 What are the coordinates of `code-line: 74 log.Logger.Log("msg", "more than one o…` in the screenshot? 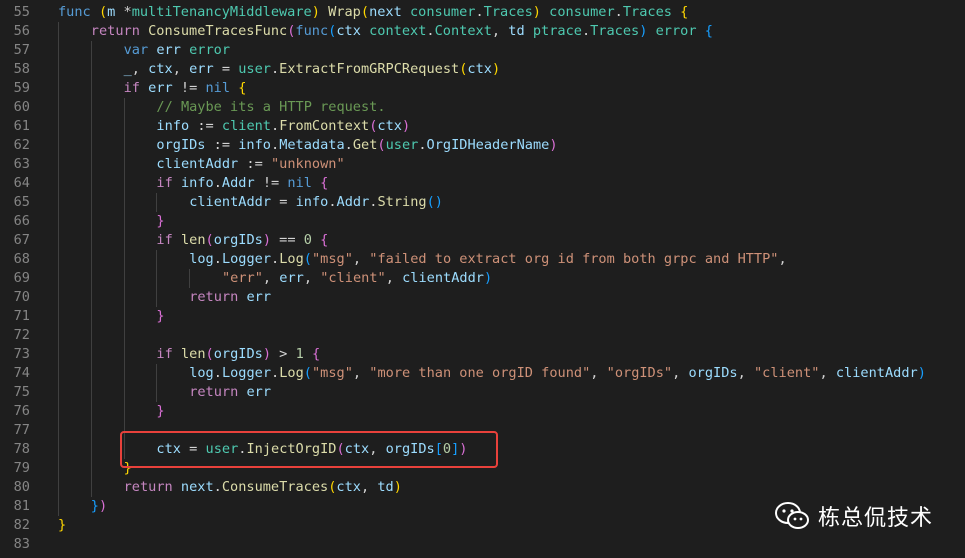 It's located at (482, 373).